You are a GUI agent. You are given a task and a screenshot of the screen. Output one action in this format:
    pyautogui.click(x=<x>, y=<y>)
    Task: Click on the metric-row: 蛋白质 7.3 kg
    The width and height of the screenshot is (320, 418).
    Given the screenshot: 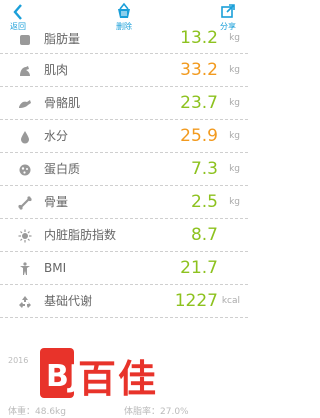 What is the action you would take?
    pyautogui.click(x=124, y=169)
    